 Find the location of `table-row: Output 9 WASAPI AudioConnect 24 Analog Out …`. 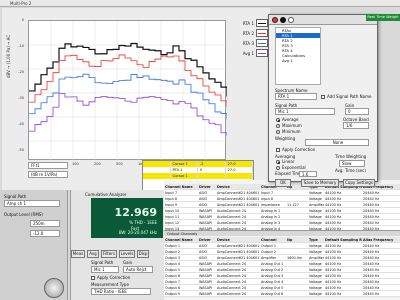

table-row: Output 9 WASAPI AudioConnect 24 Analog Out … is located at coordinates (282, 294).